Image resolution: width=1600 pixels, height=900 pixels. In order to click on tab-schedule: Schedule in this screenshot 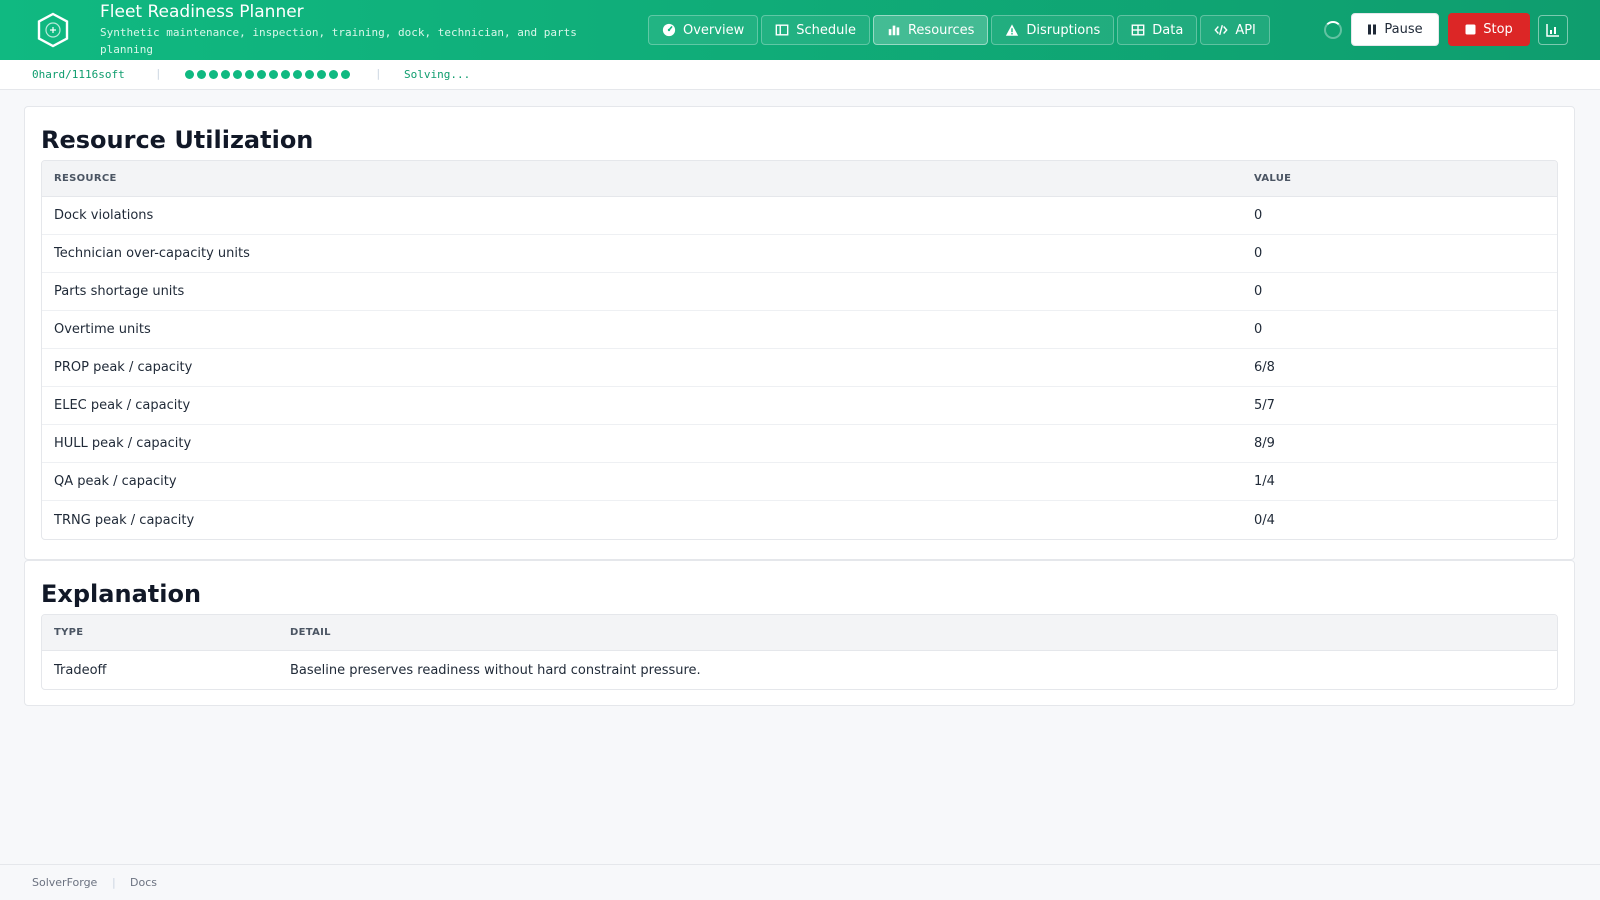, I will do `click(815, 30)`.